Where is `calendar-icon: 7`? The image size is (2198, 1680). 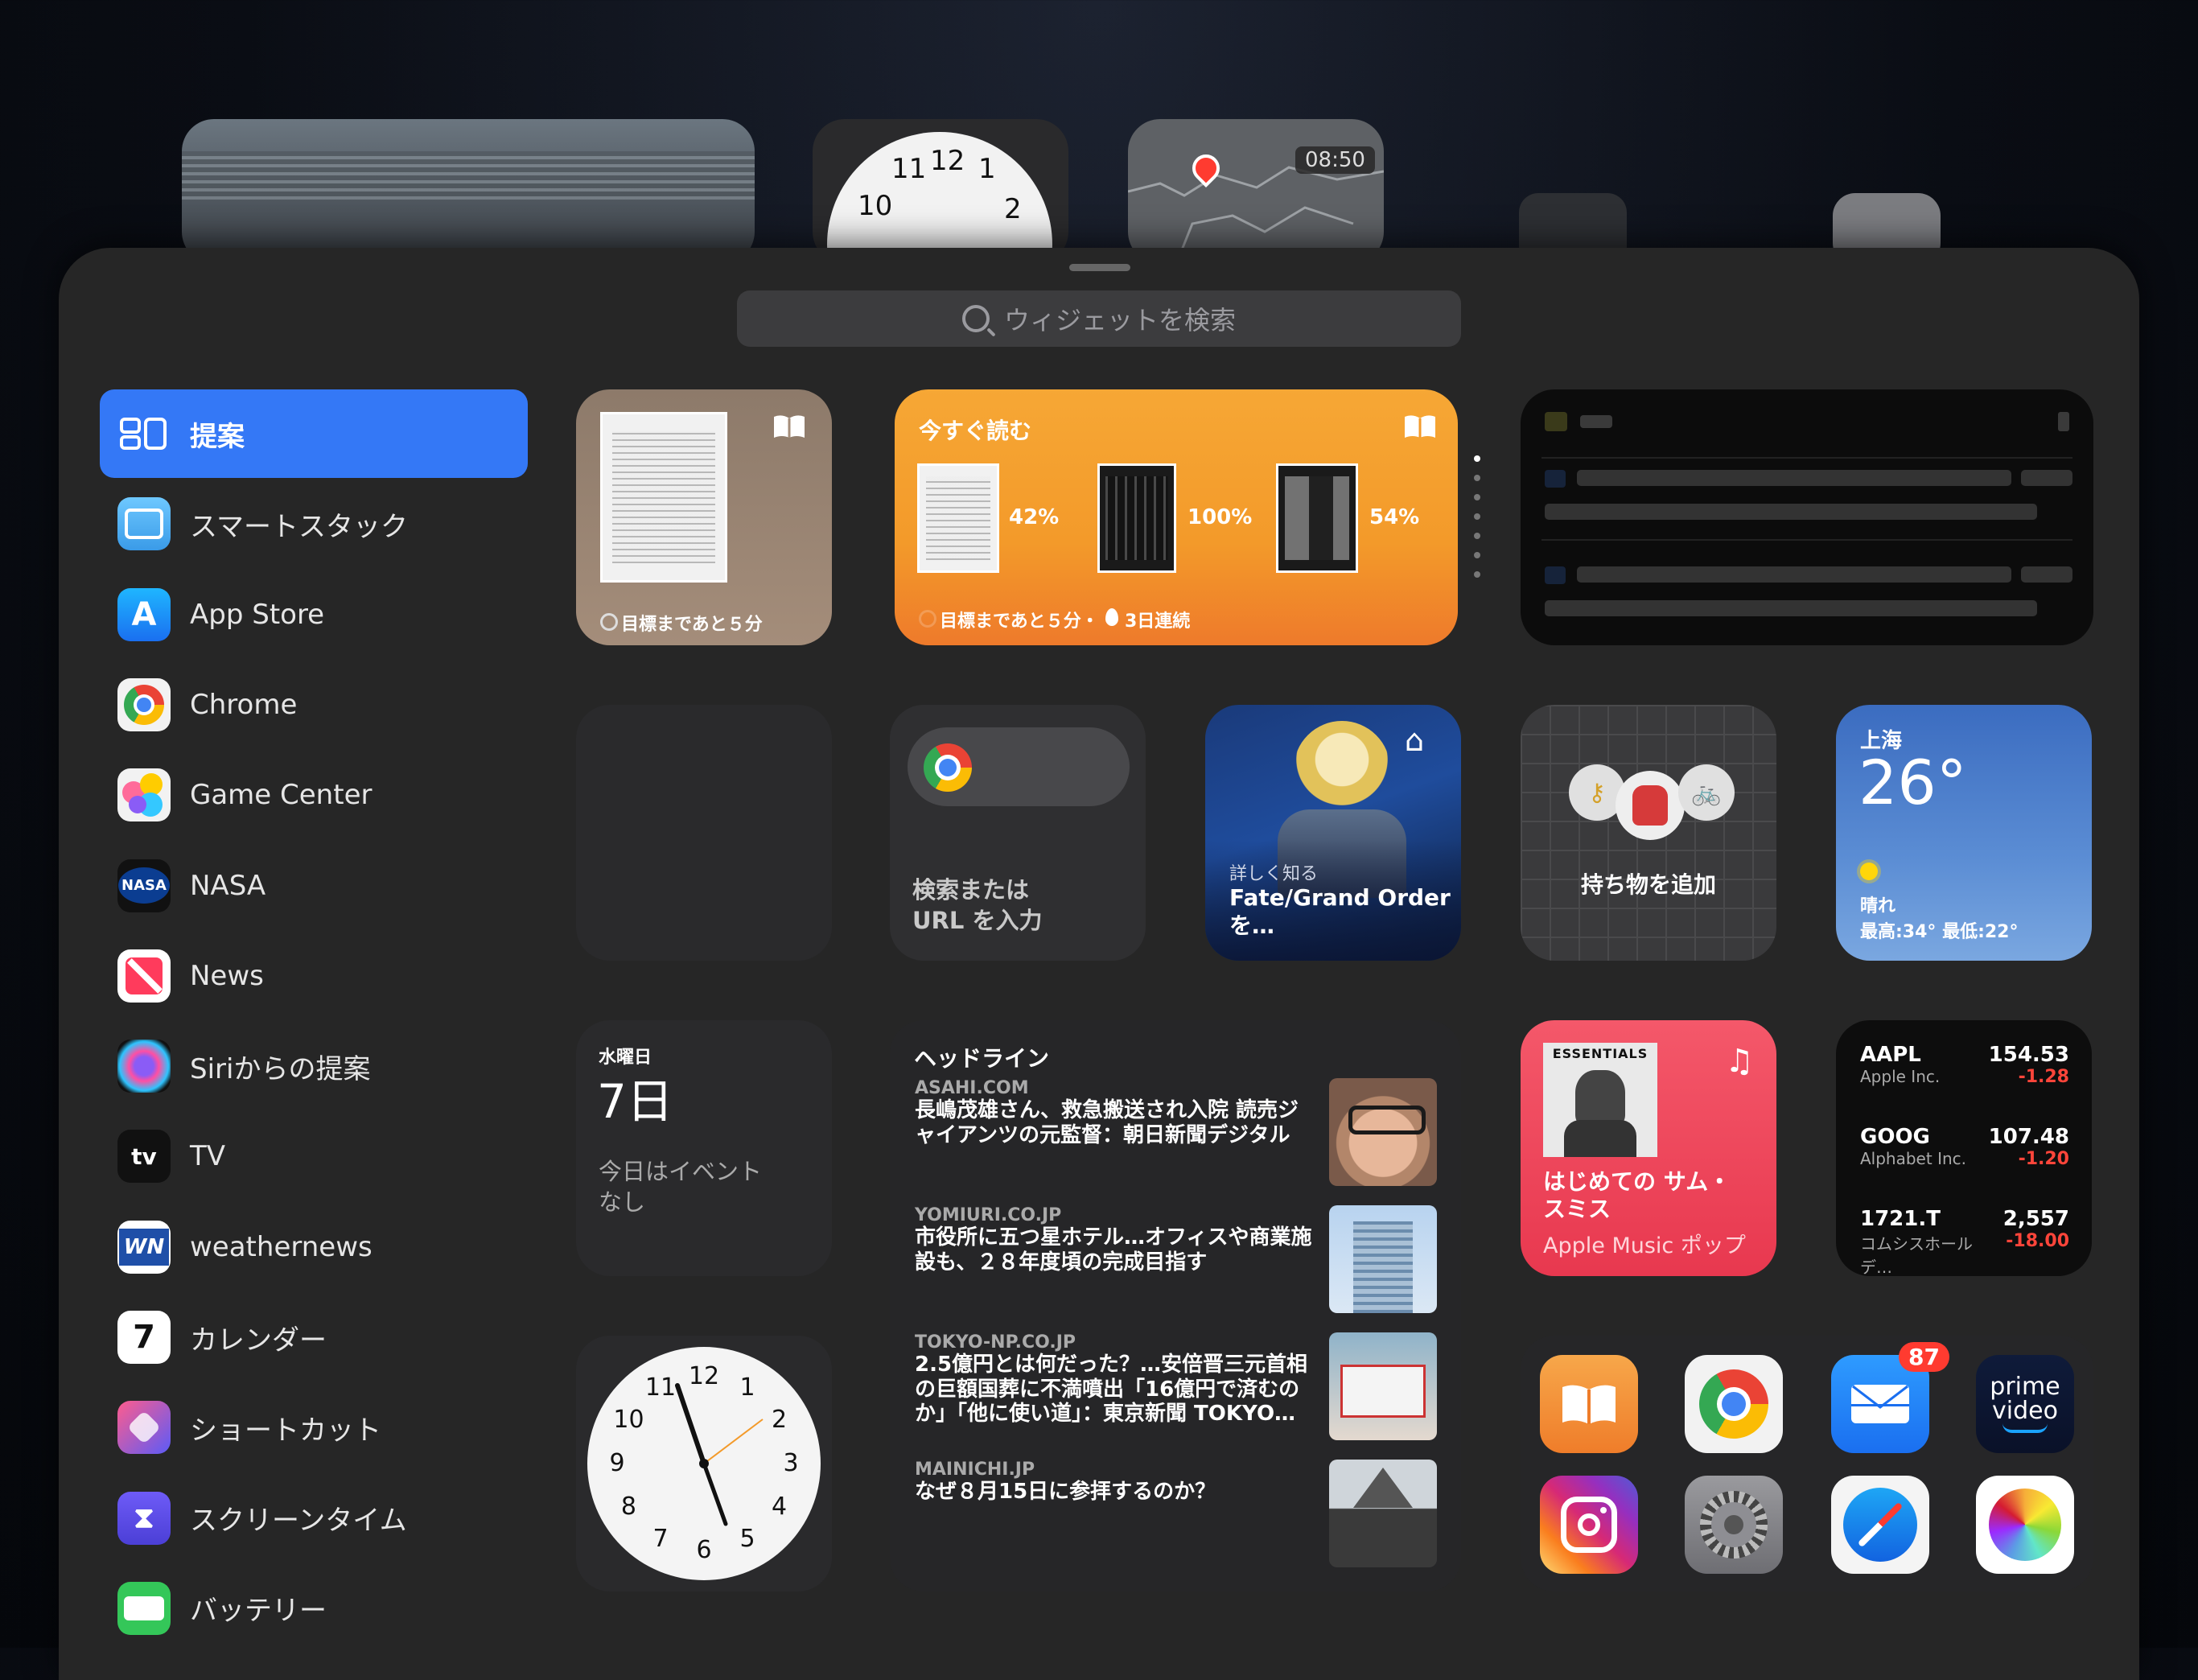 calendar-icon: 7 is located at coordinates (144, 1337).